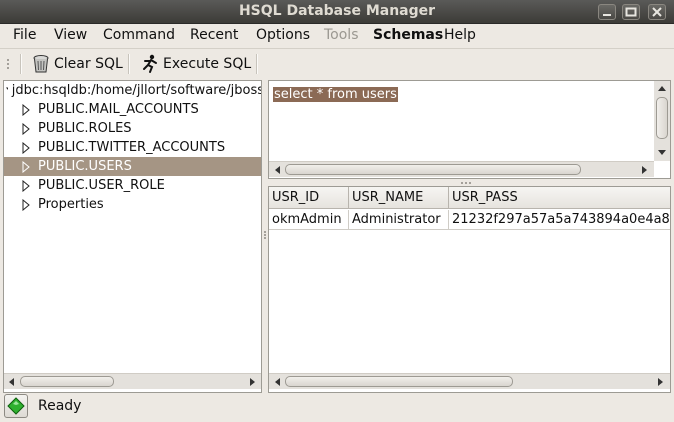  Describe the element at coordinates (88, 64) in the screenshot. I see `clear-sql-label: Clear SQL` at that location.